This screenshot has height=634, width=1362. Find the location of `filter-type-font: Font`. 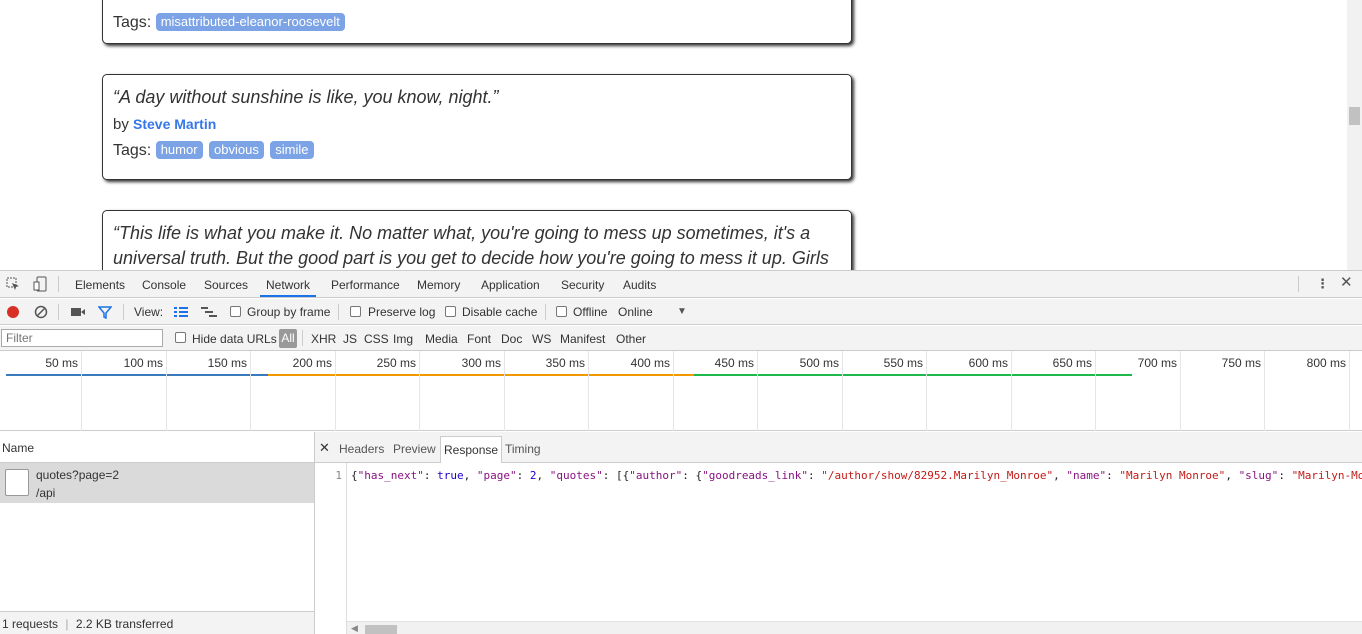

filter-type-font: Font is located at coordinates (479, 339).